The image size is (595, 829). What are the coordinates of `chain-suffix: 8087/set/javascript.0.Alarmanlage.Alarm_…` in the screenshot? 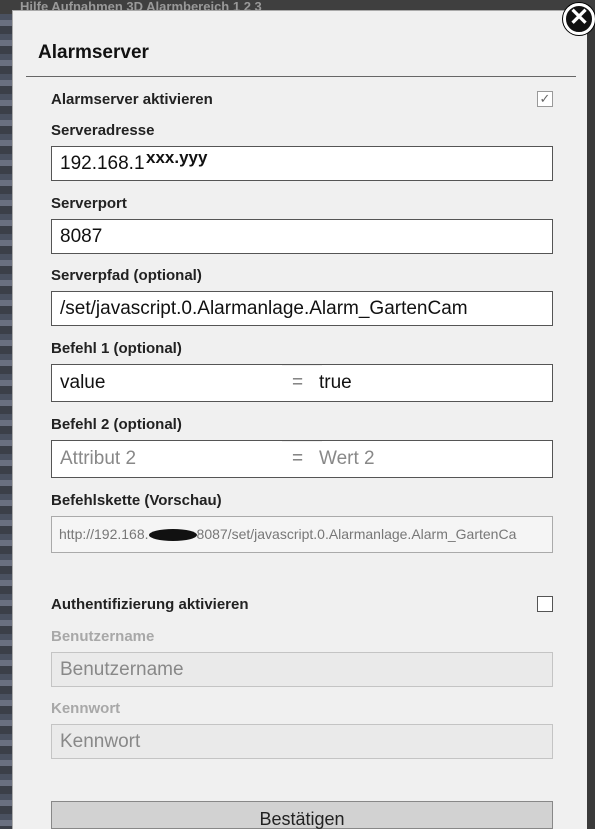 It's located at (356, 534).